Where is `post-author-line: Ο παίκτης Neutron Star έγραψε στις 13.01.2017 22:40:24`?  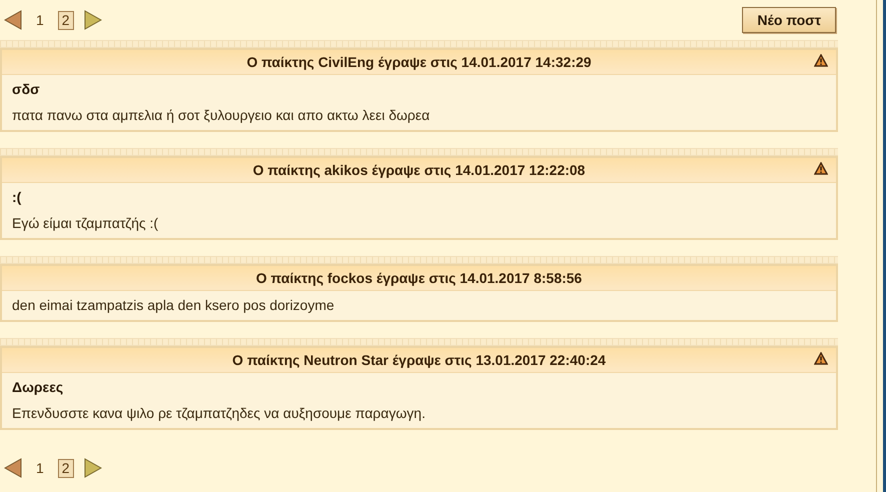
post-author-line: Ο παίκτης Neutron Star έγραψε στις 13.01.2017 22:40:24 is located at coordinates (419, 360).